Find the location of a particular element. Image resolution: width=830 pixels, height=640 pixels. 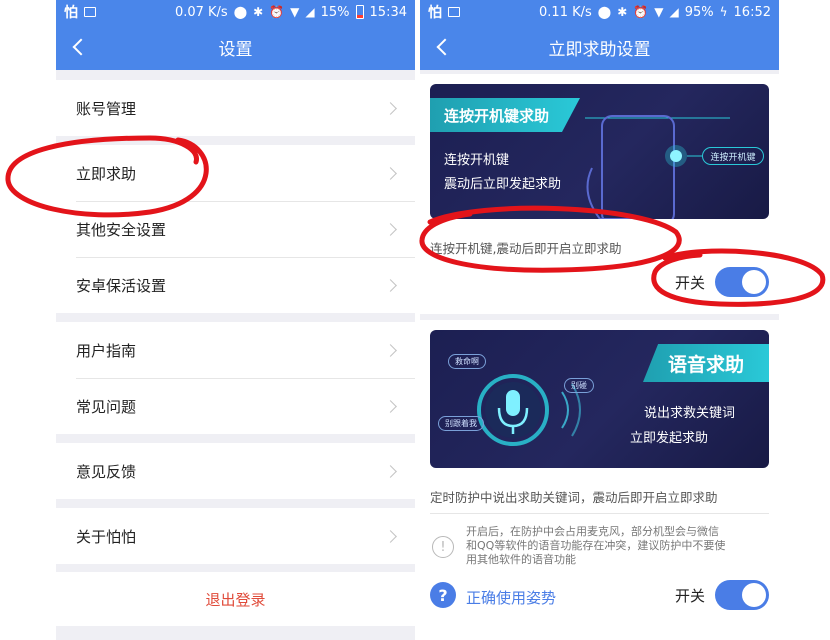

voice-help-toggle is located at coordinates (742, 595).